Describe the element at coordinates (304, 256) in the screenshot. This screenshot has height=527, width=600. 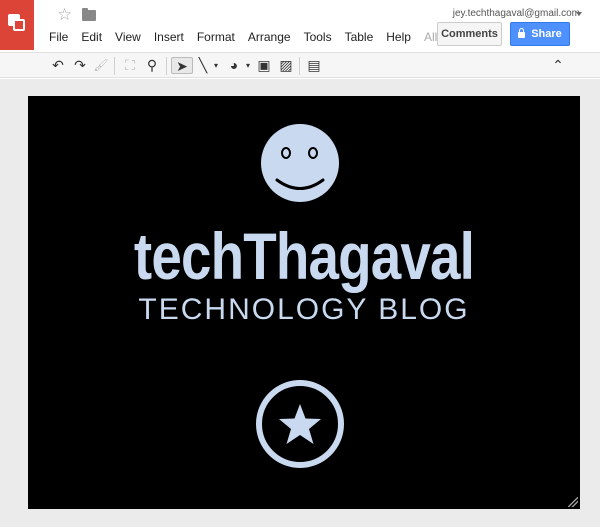
I see `slide-title: techThagaval` at that location.